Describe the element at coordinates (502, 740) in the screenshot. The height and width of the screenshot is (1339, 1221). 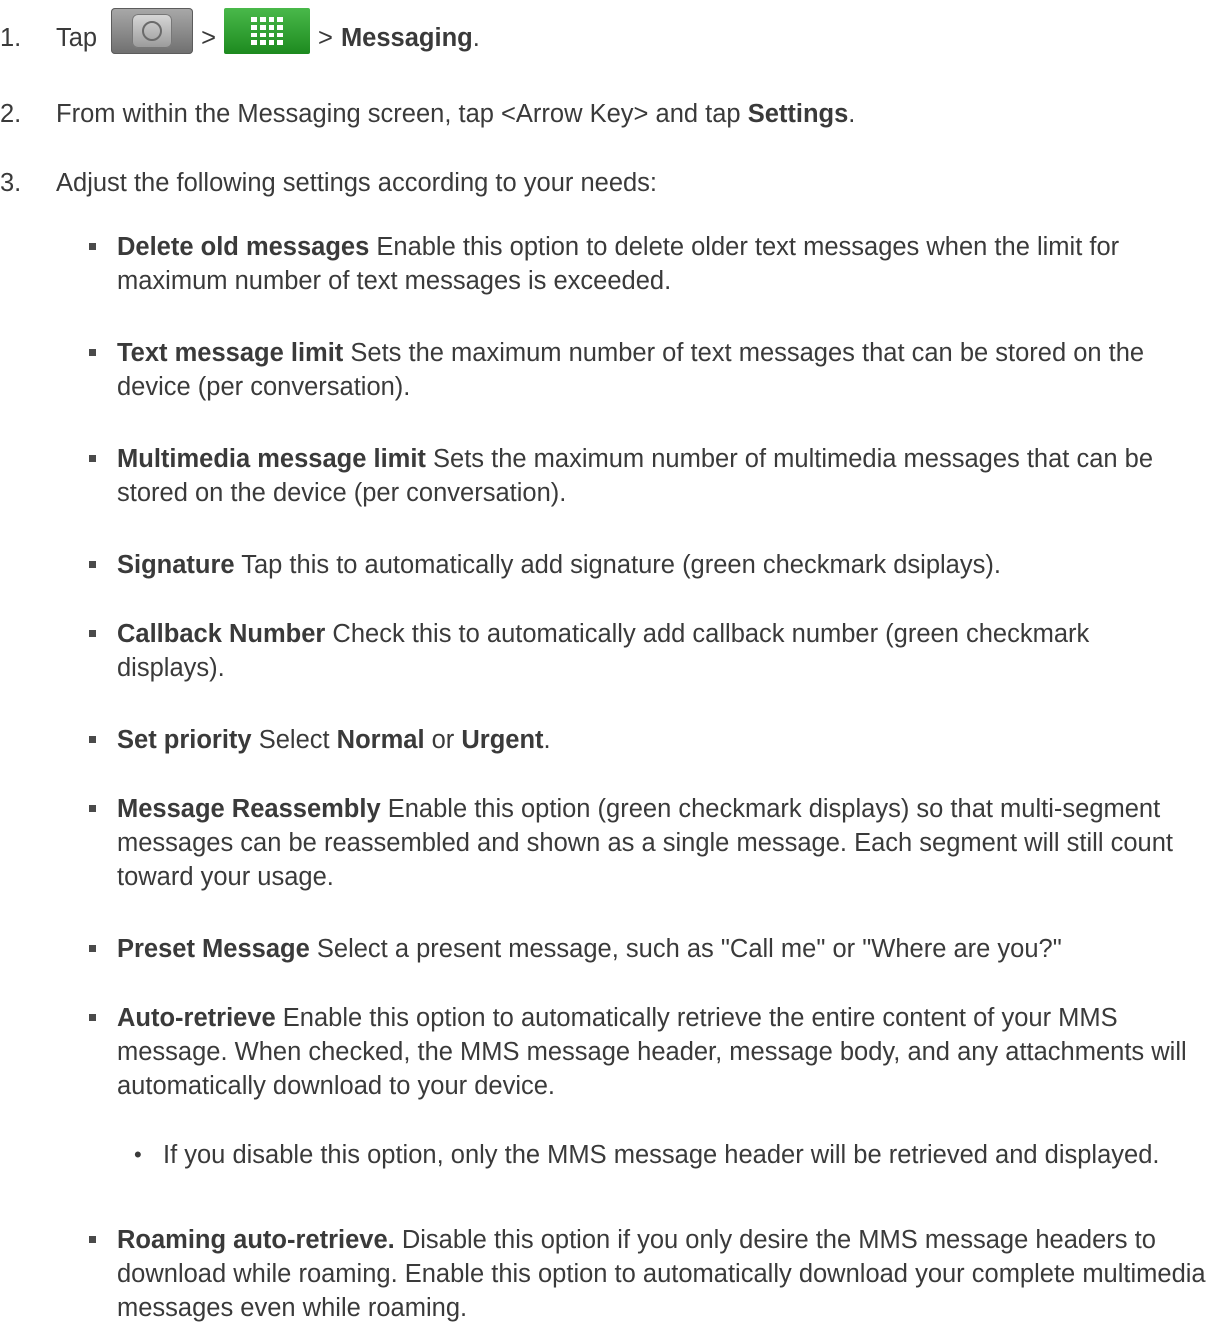
I see `priority-option-urgent: Urgent` at that location.